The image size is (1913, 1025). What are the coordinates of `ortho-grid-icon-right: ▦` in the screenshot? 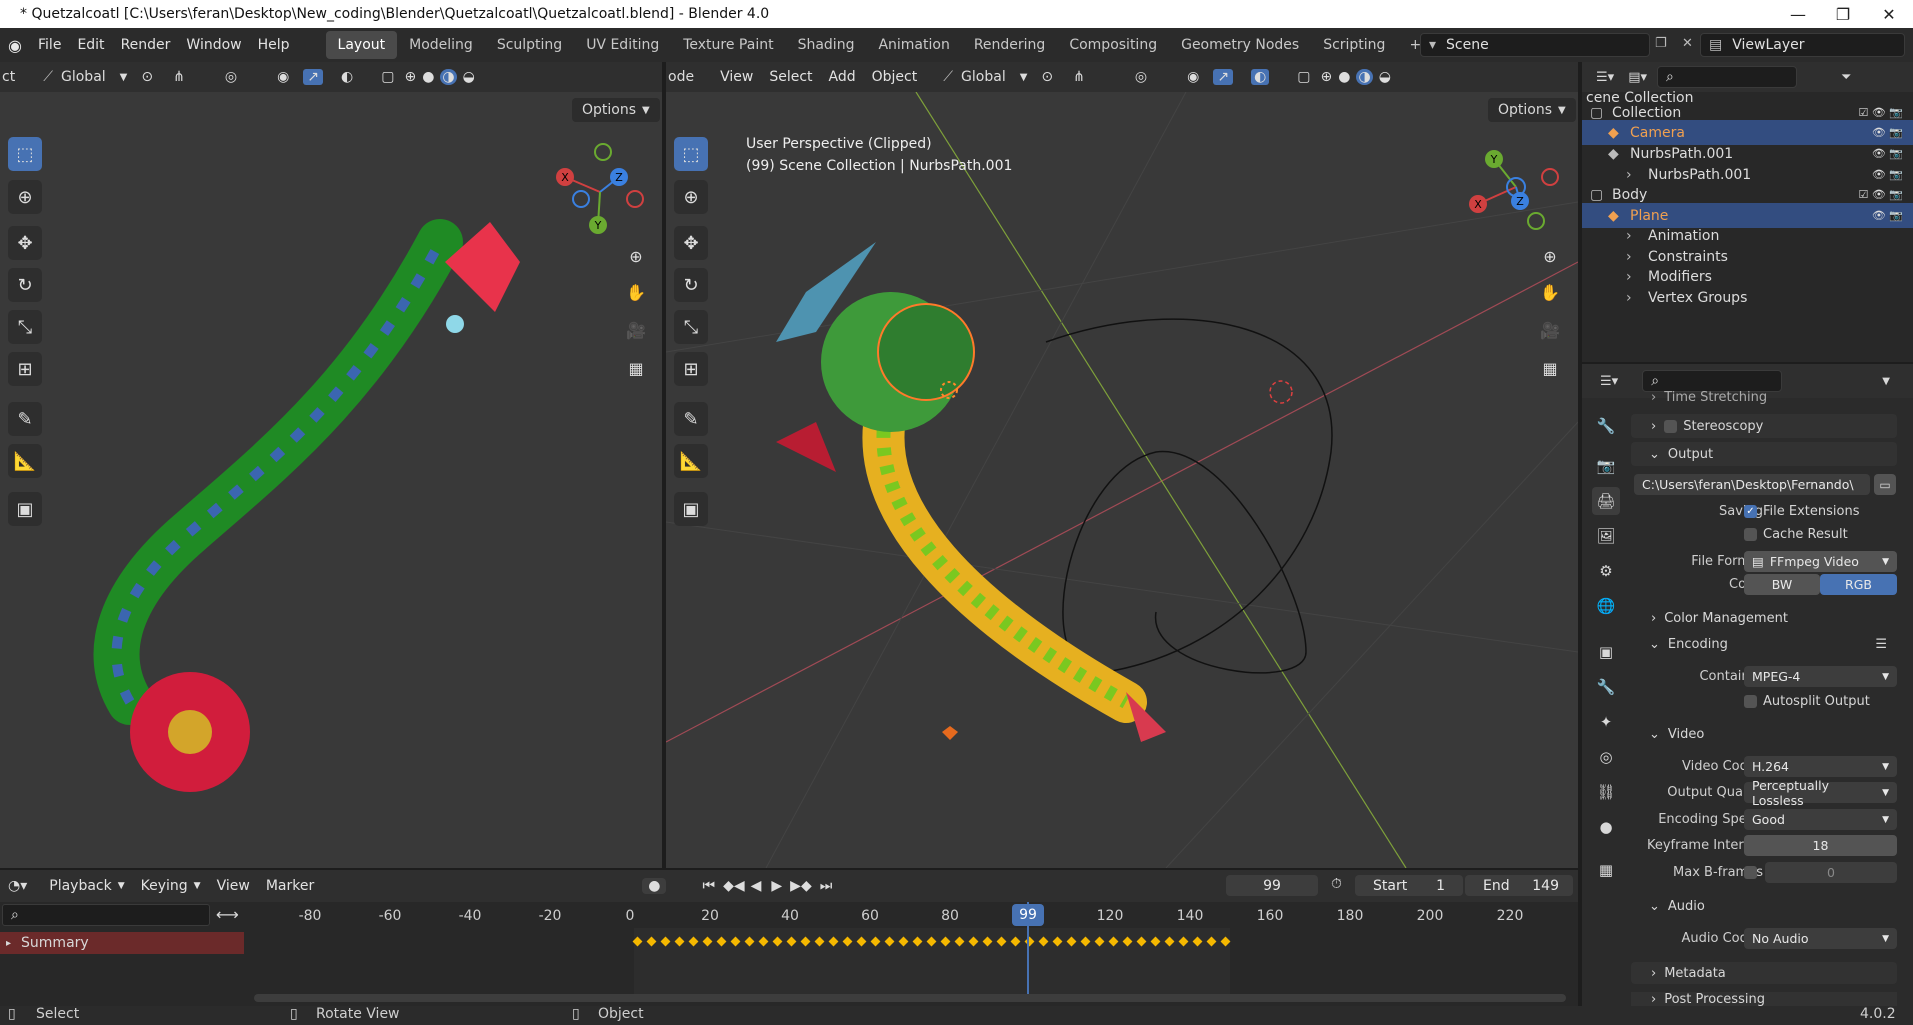 It's located at (1550, 368).